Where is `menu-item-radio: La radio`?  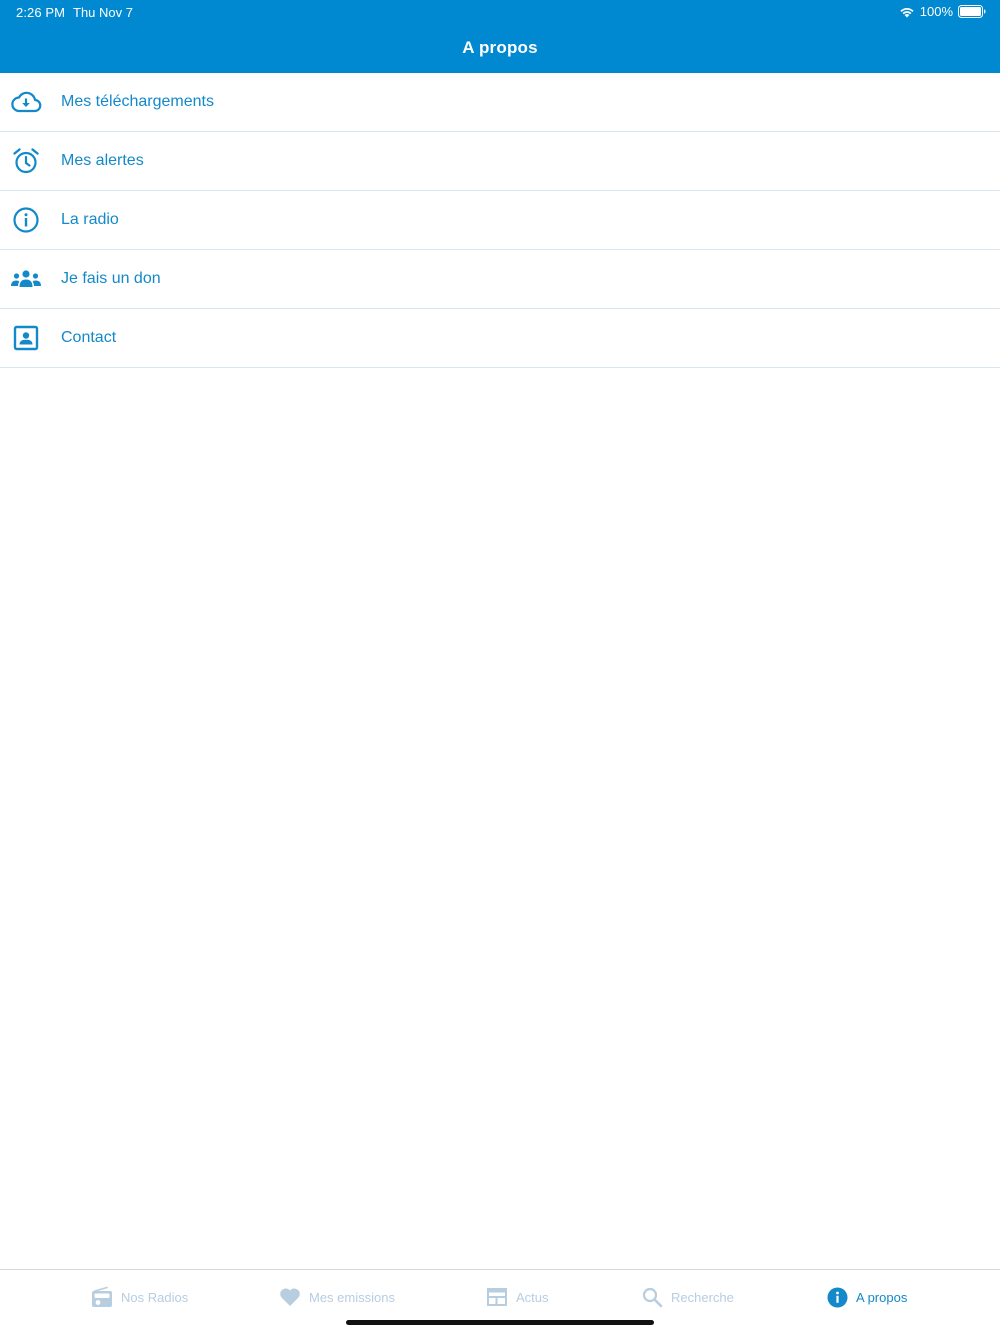
menu-item-radio: La radio is located at coordinates (500, 220).